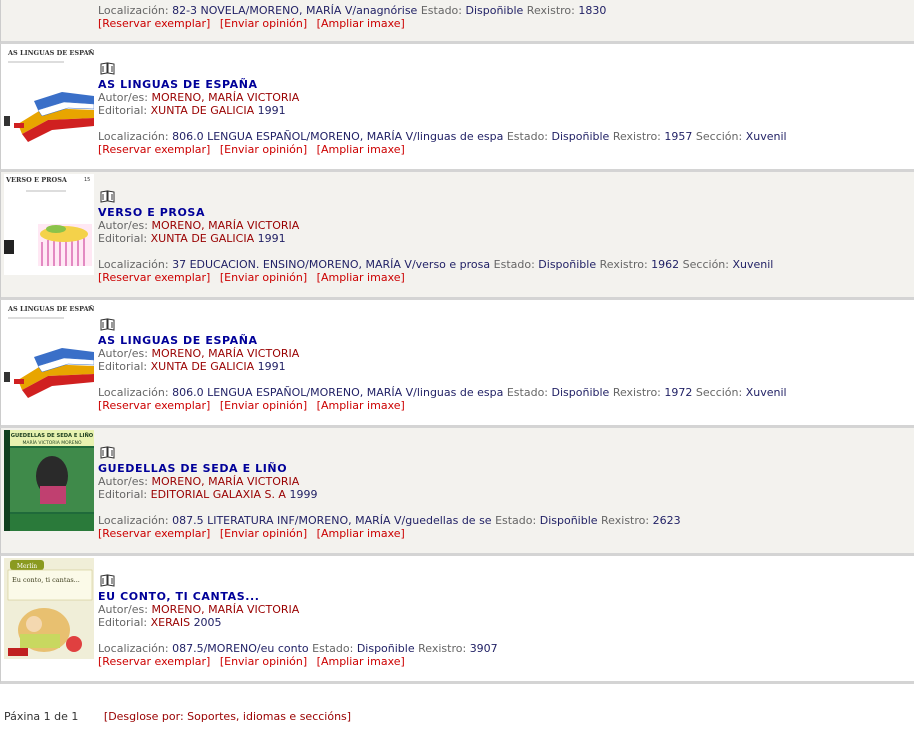 The image size is (914, 729). Describe the element at coordinates (87, 180) in the screenshot. I see `cover-number: 15` at that location.